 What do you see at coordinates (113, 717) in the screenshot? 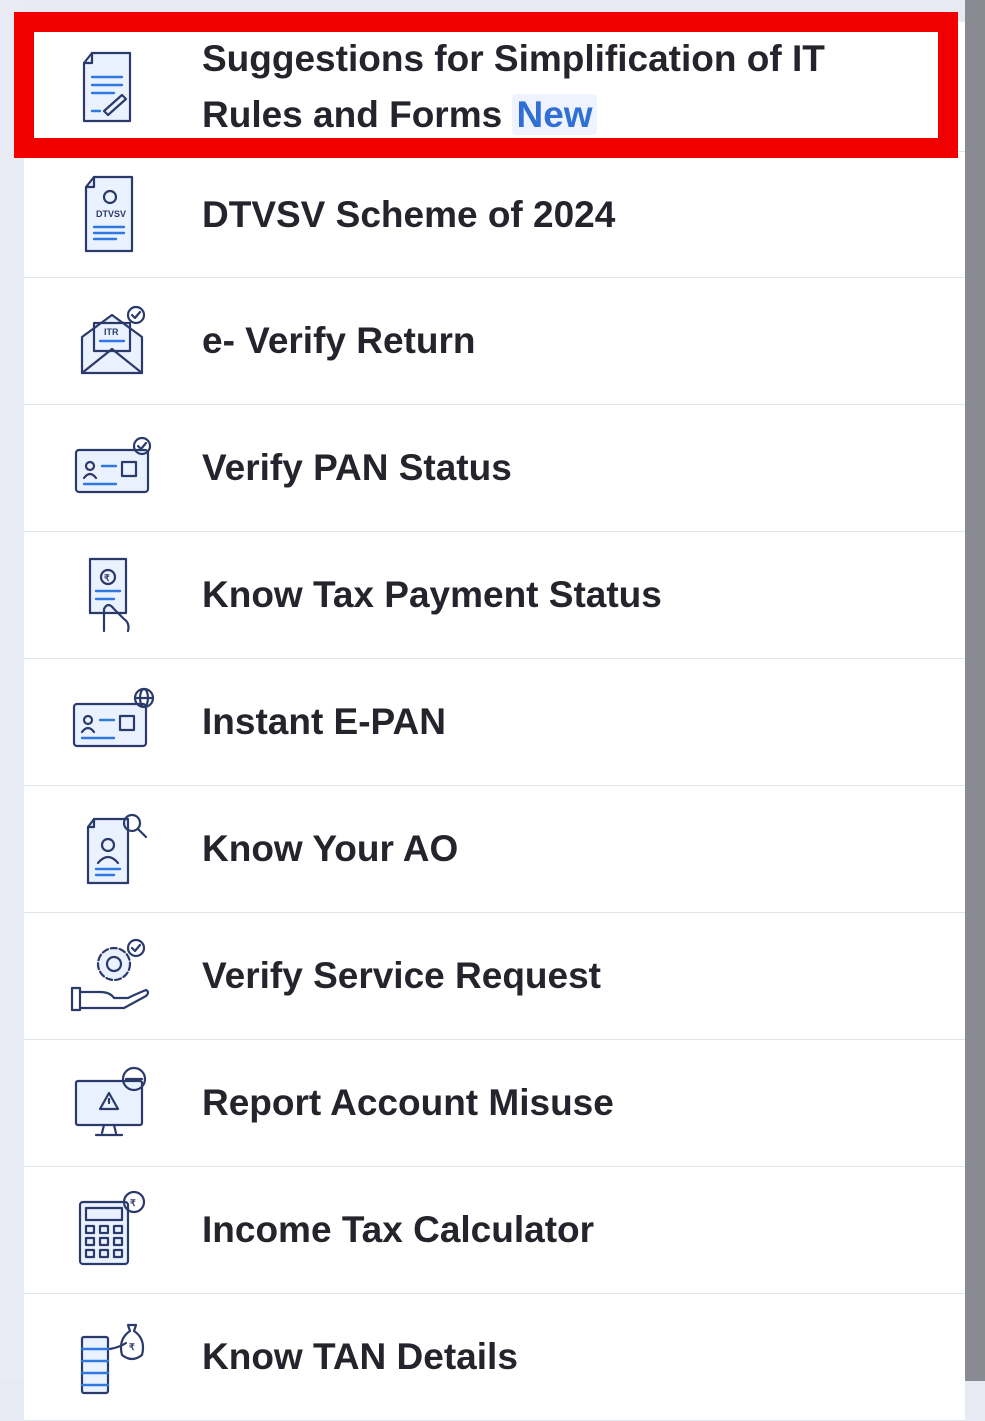
I see `pan-card-globe-icon` at bounding box center [113, 717].